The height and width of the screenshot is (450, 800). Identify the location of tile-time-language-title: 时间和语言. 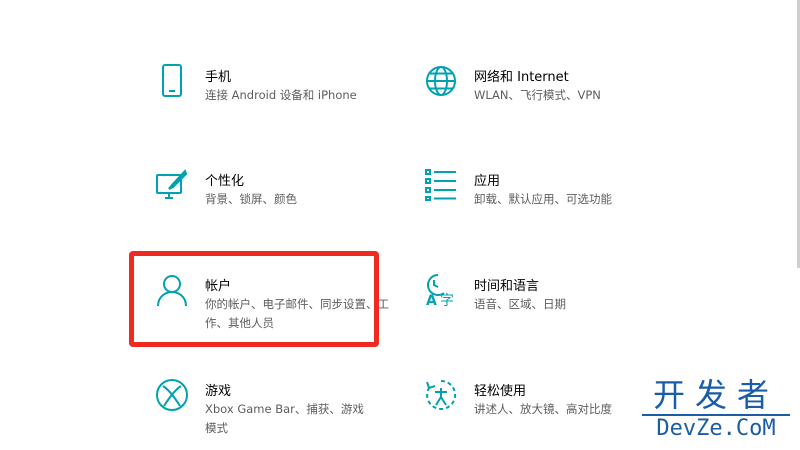
(507, 286).